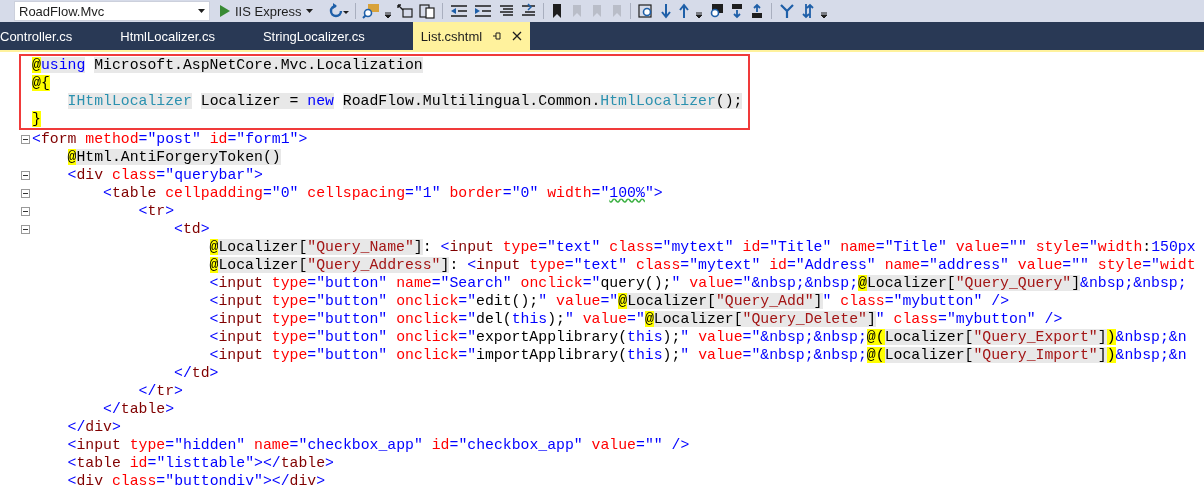  Describe the element at coordinates (196, 481) in the screenshot. I see `code-line: <div class="buttondiv"></div>` at that location.